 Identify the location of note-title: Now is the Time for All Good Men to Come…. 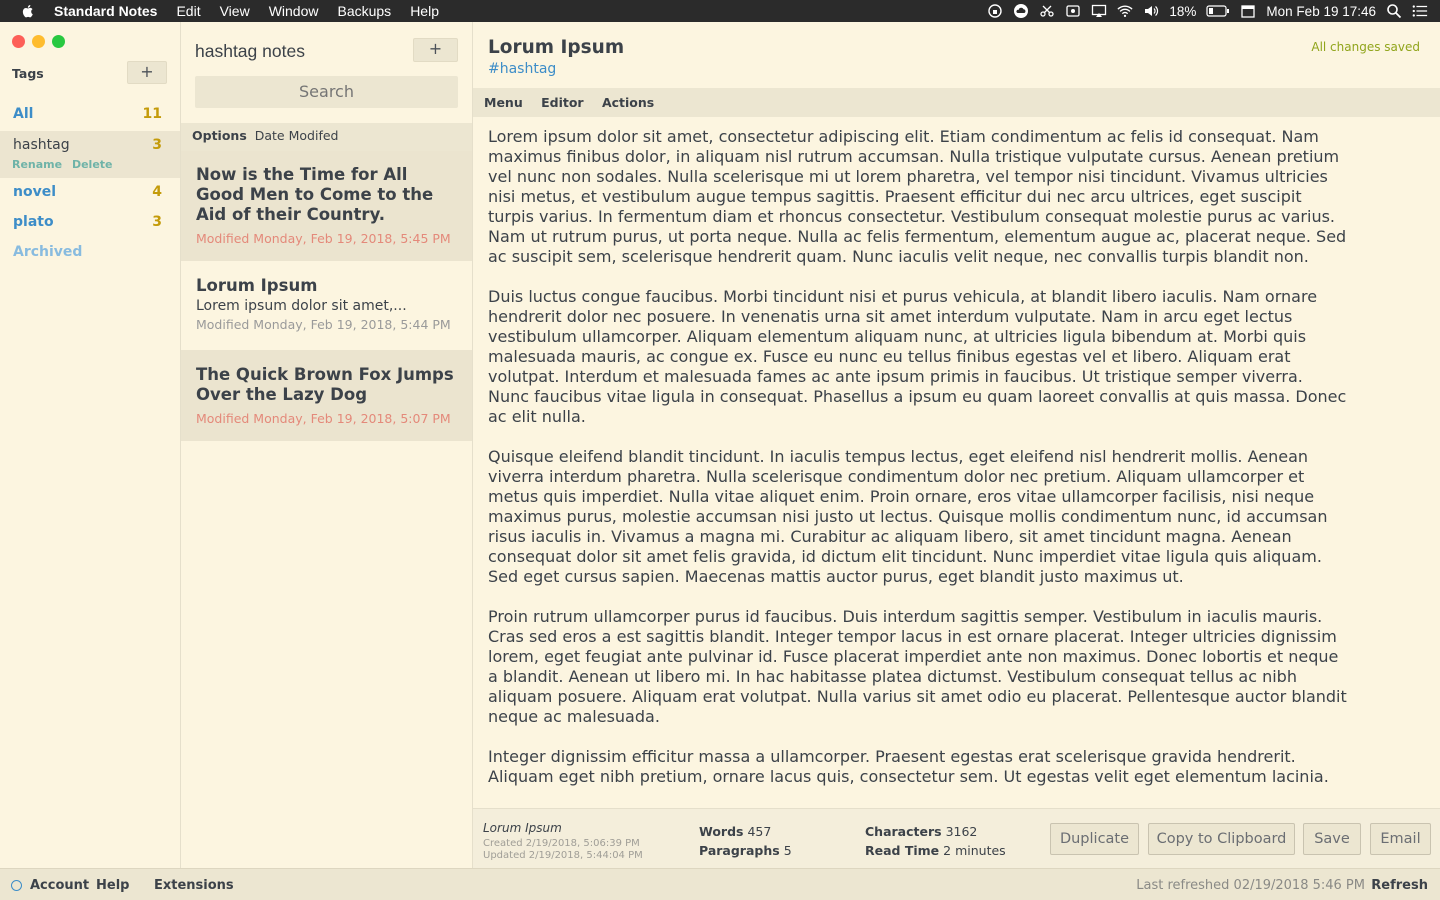
(315, 194).